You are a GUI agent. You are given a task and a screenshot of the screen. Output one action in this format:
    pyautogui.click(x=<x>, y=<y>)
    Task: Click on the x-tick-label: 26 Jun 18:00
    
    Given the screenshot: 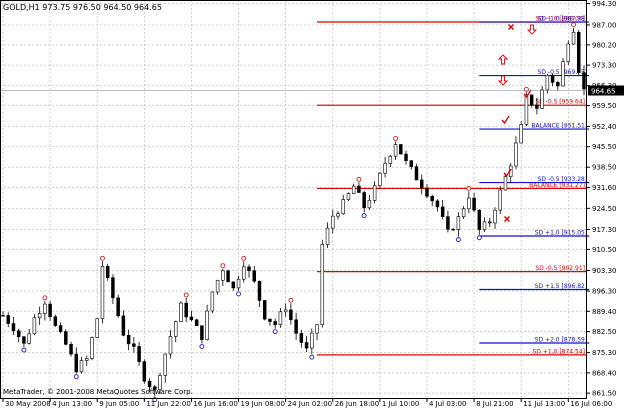 What is the action you would take?
    pyautogui.click(x=357, y=404)
    